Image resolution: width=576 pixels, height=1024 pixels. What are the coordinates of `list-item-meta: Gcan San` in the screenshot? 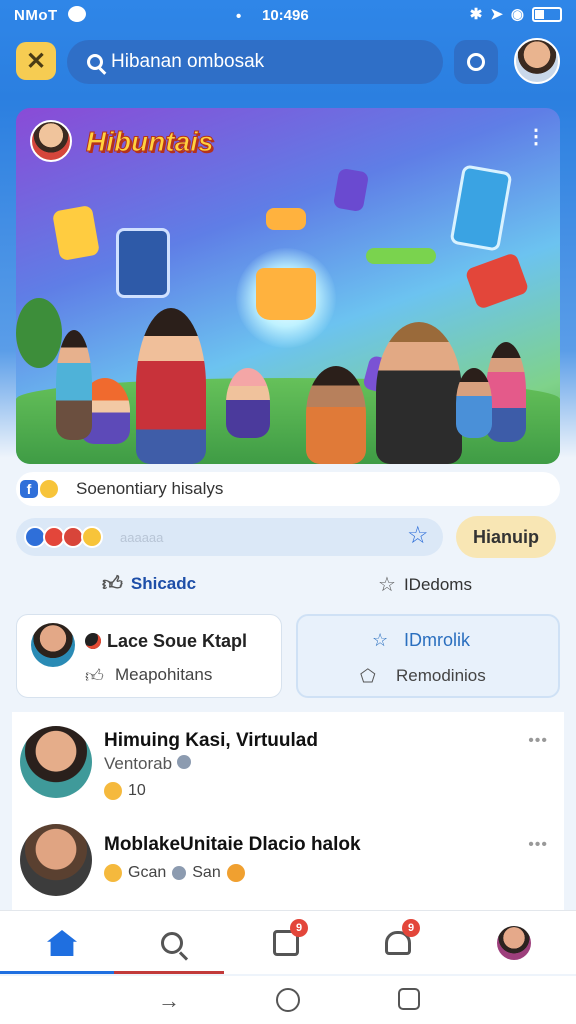 It's located at (174, 873).